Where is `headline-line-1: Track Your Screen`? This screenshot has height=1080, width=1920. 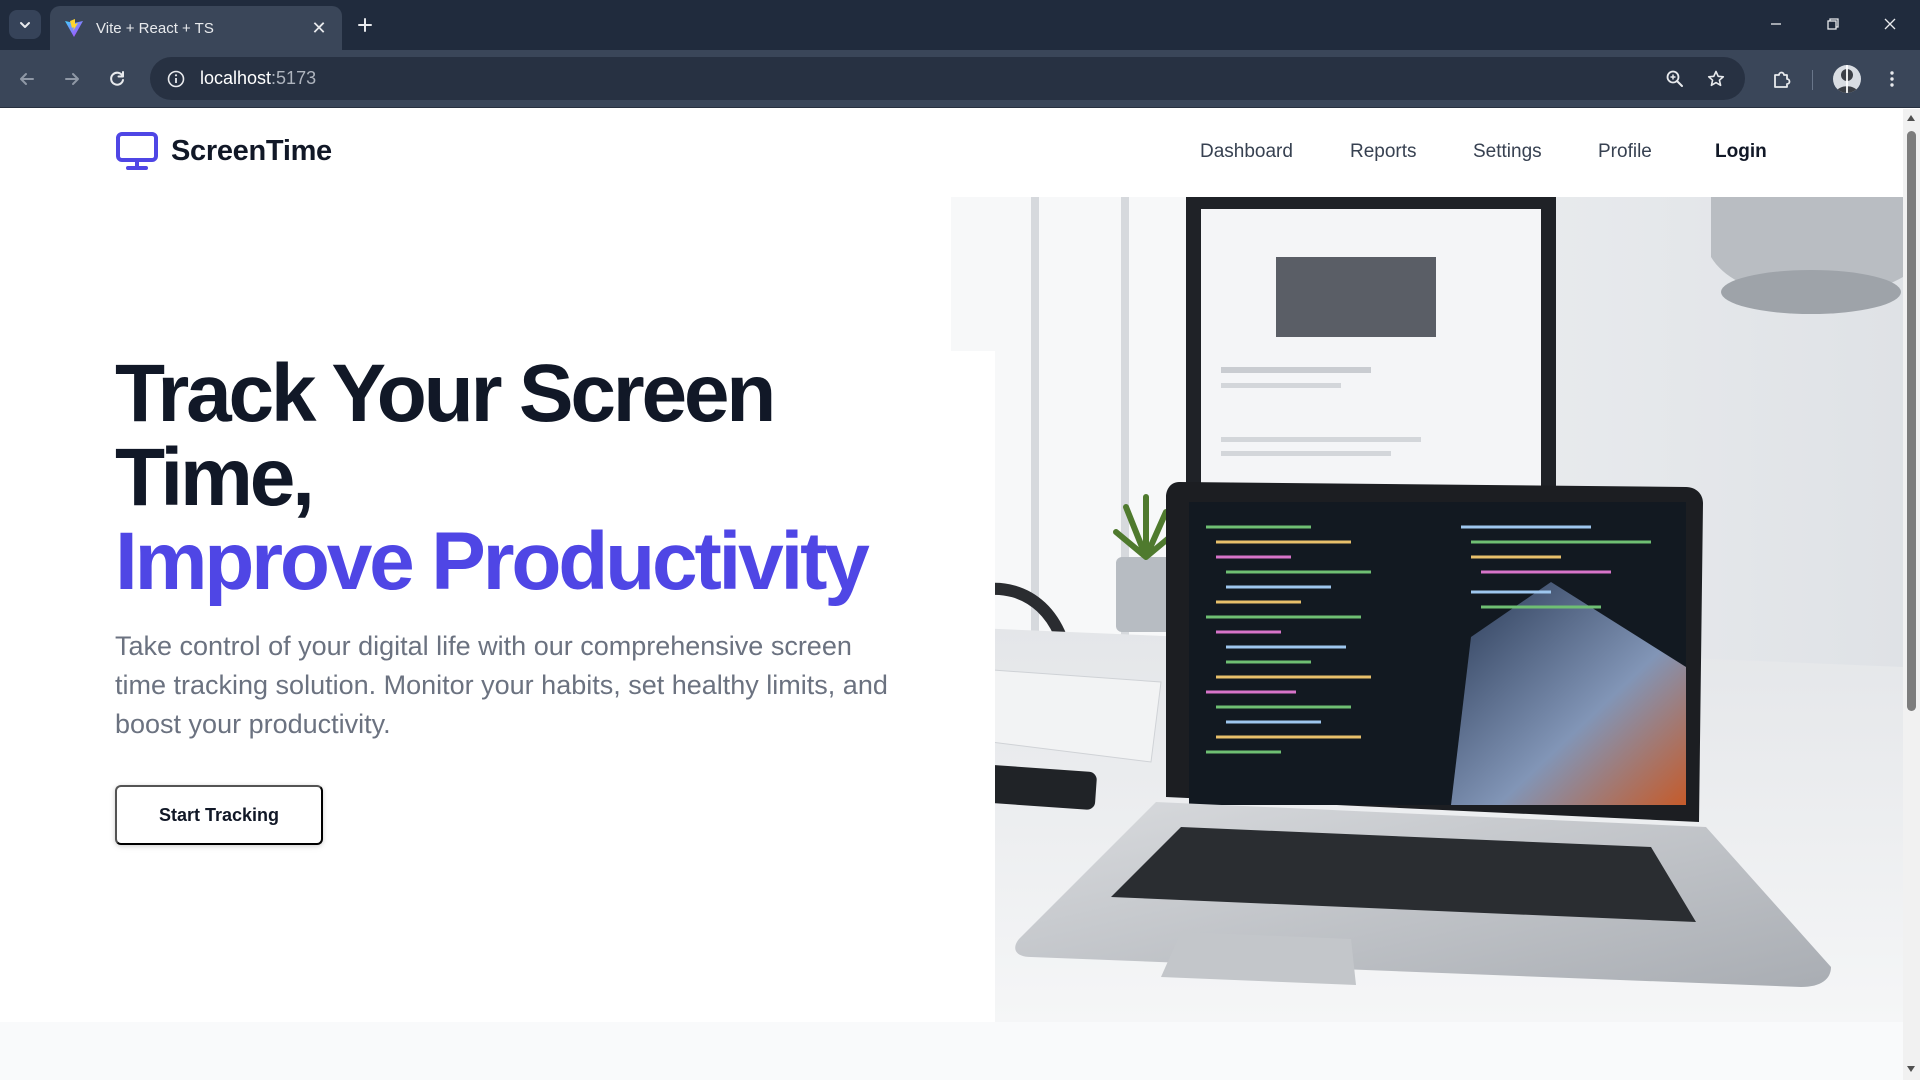 headline-line-1: Track Your Screen is located at coordinates (445, 393).